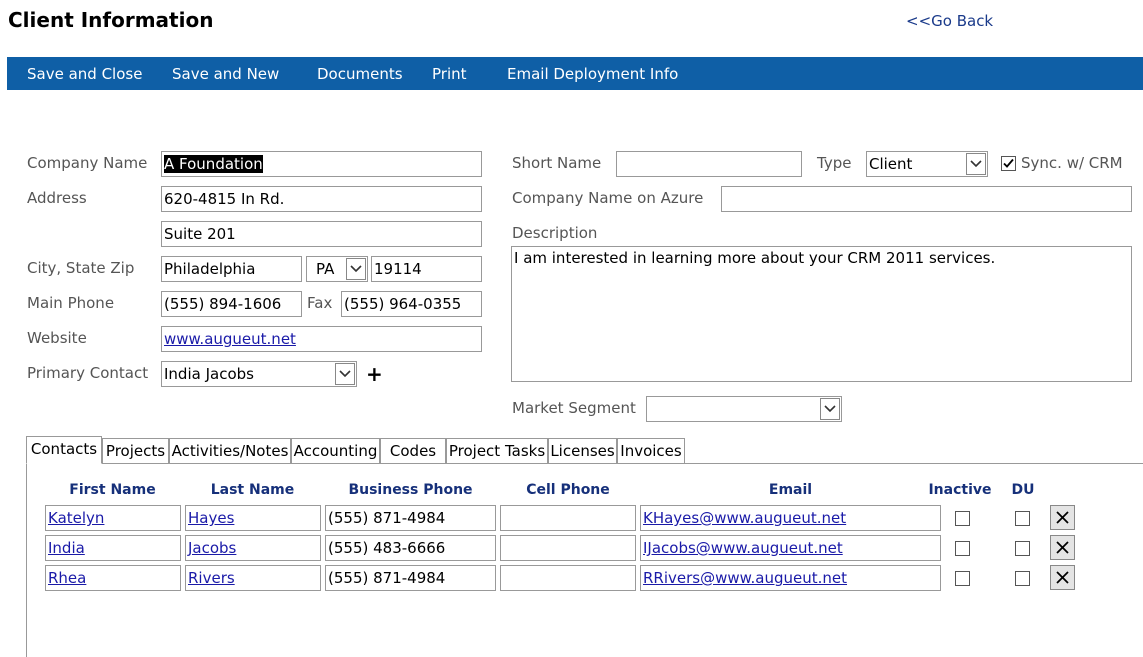 Image resolution: width=1143 pixels, height=657 pixels. I want to click on tab-licenses: Licenses, so click(582, 451).